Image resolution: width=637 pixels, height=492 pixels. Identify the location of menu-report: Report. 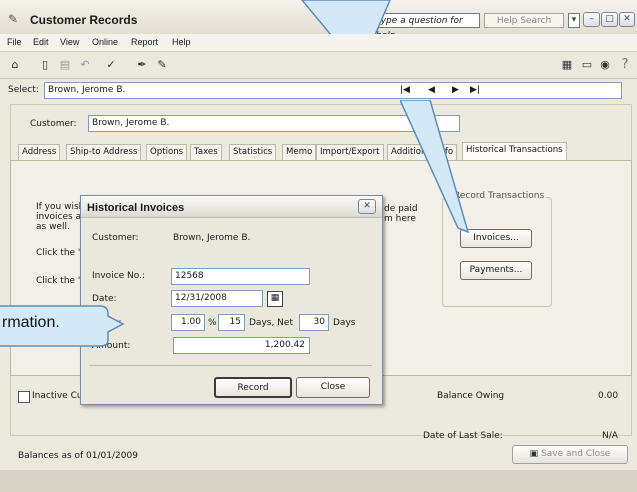
(144, 42).